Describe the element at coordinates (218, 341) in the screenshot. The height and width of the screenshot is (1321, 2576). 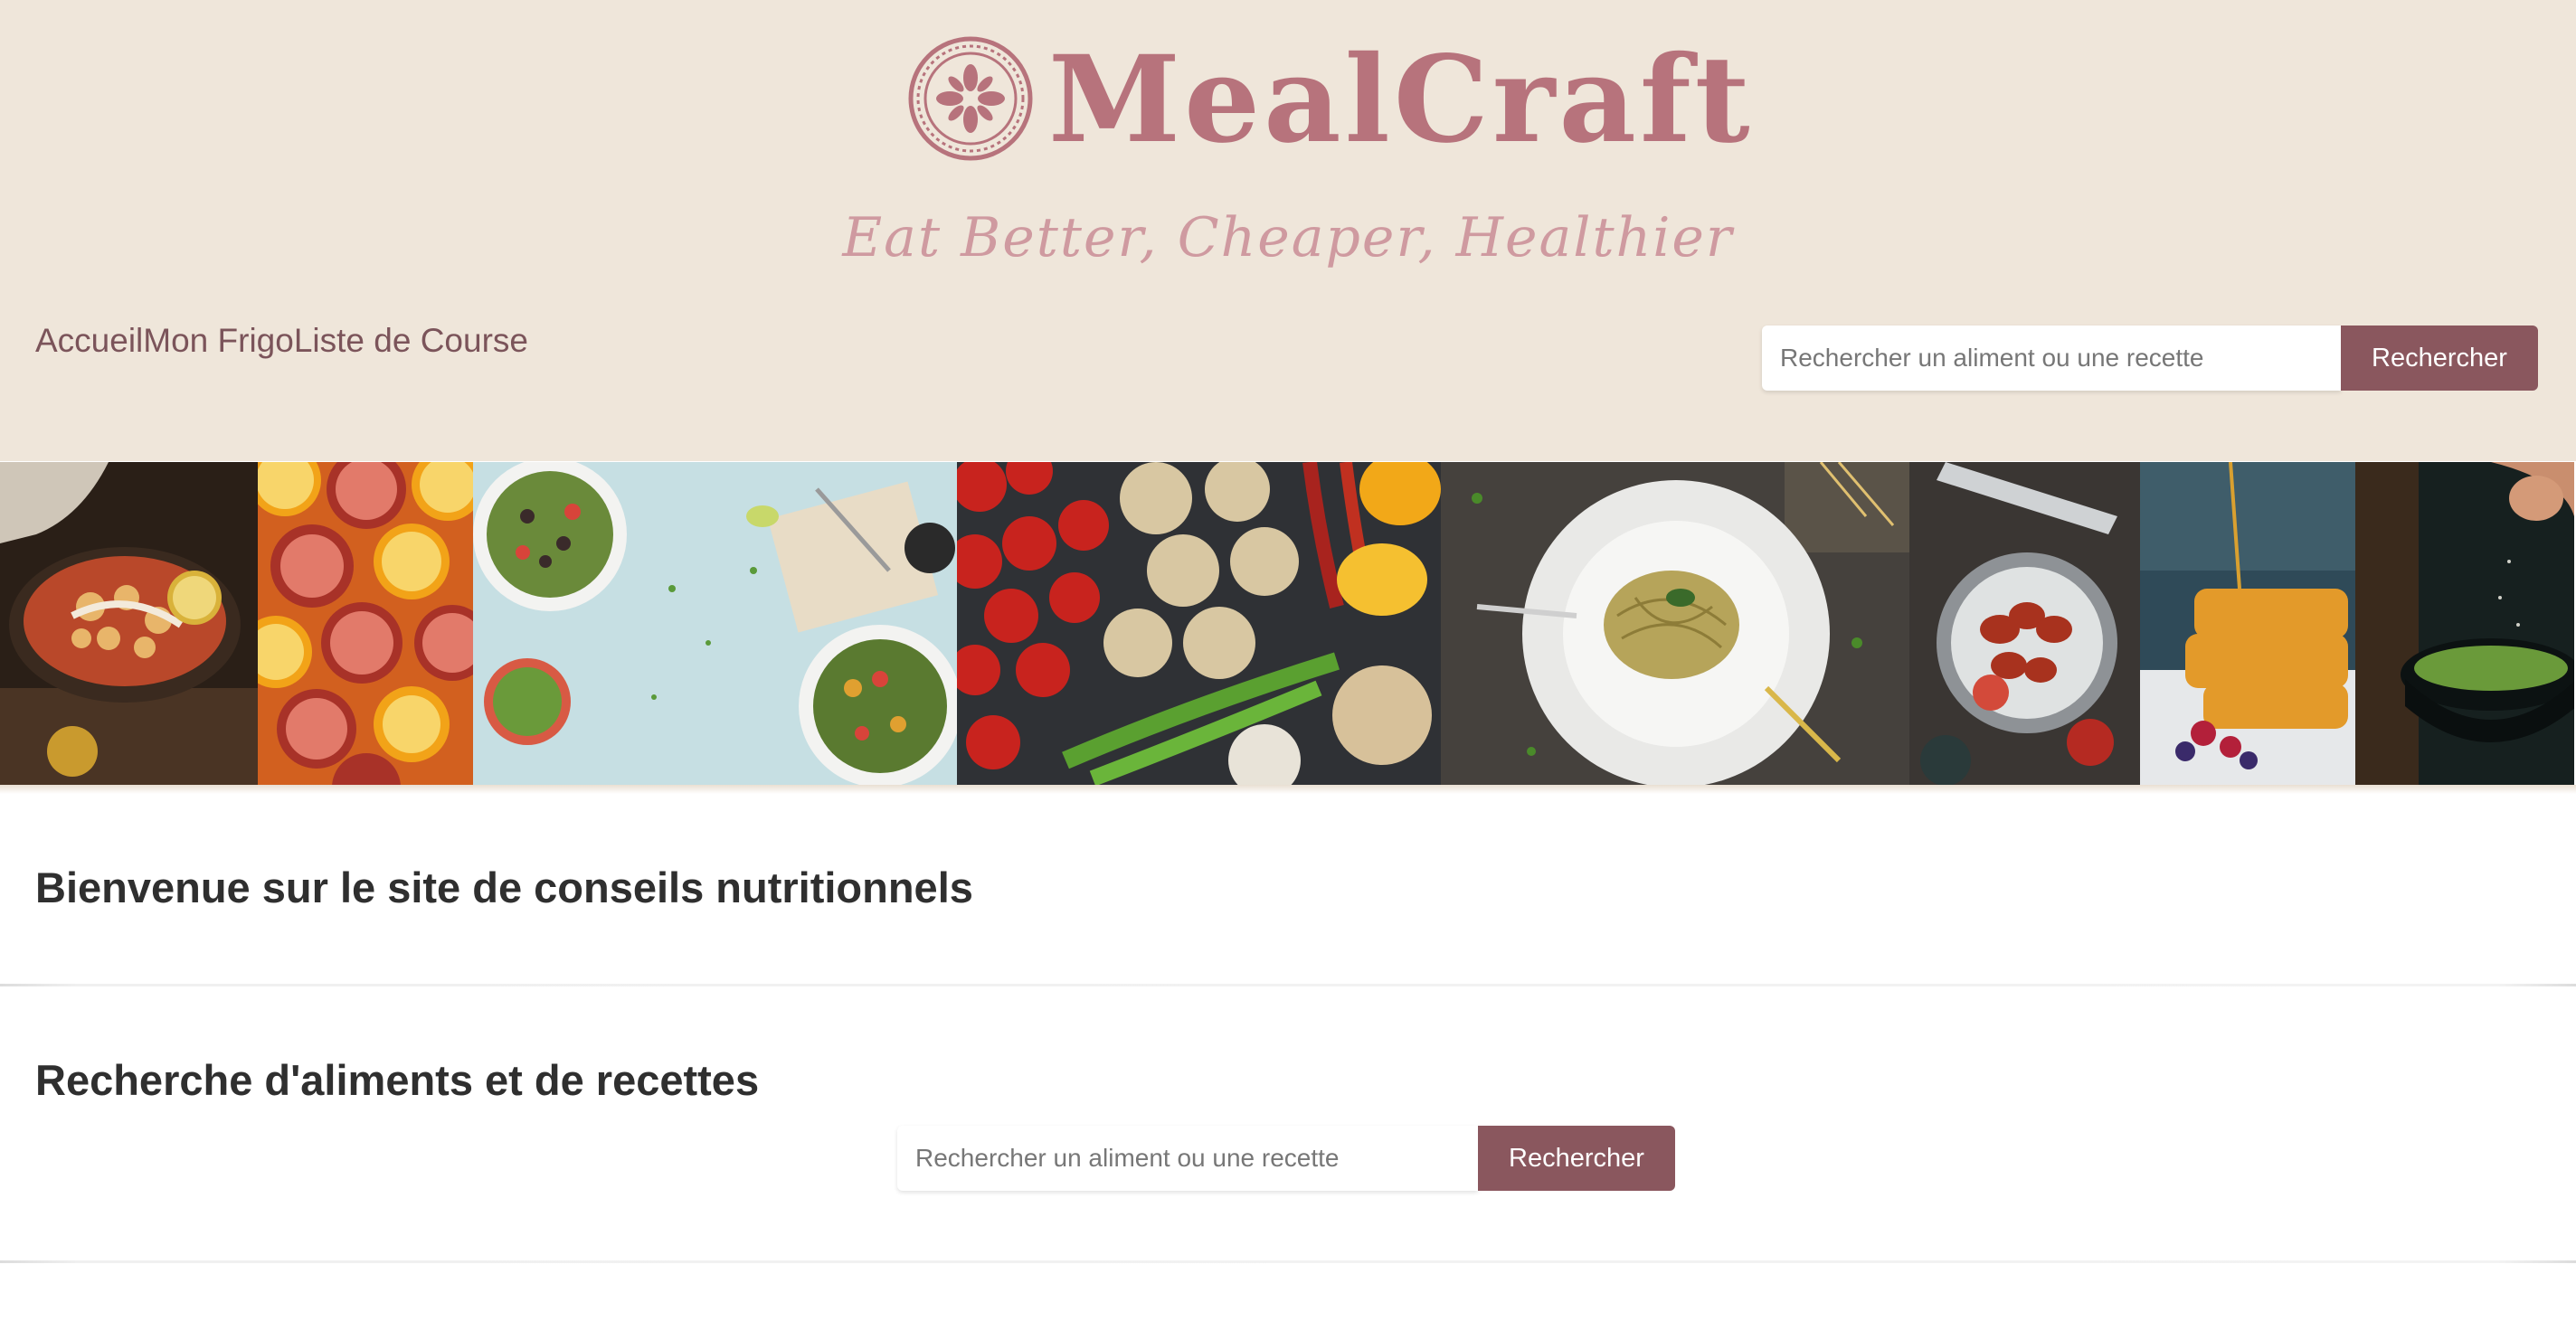
I see `nav-link-mon-frigo: Mon Frigo` at that location.